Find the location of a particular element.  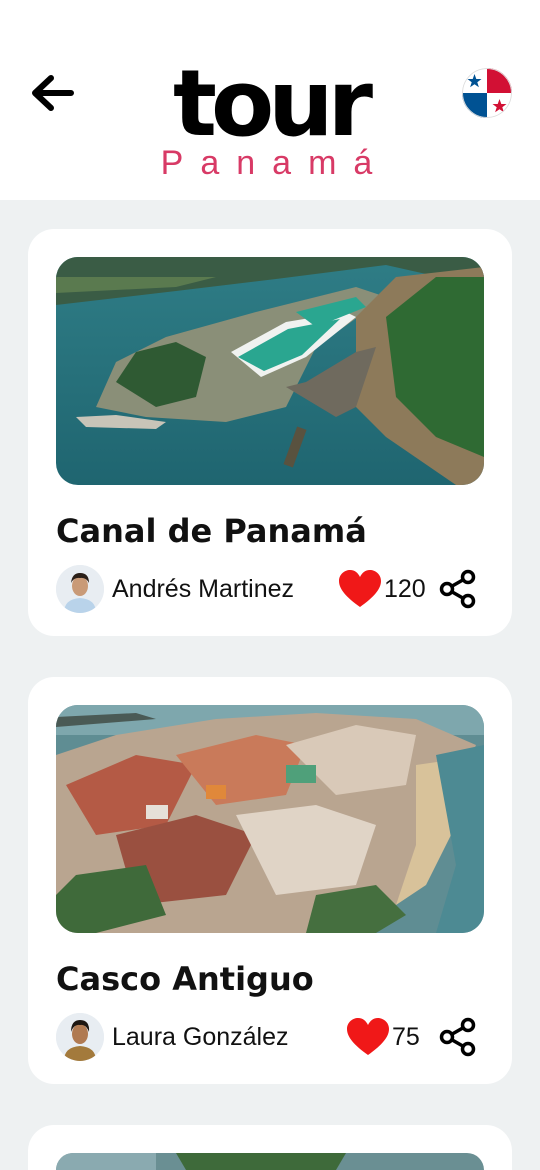

app-logo: tour Panamá is located at coordinates (270, 116).